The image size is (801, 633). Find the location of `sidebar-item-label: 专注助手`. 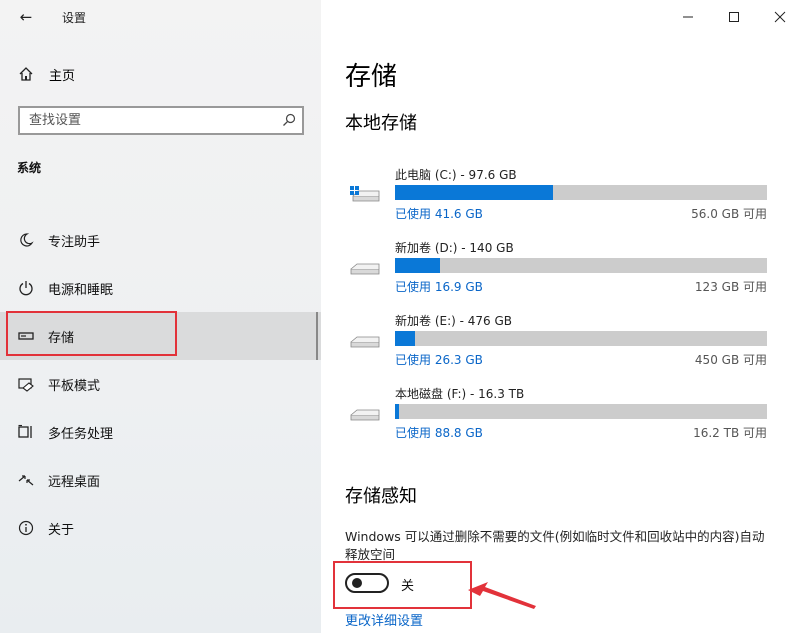

sidebar-item-label: 专注助手 is located at coordinates (74, 242).